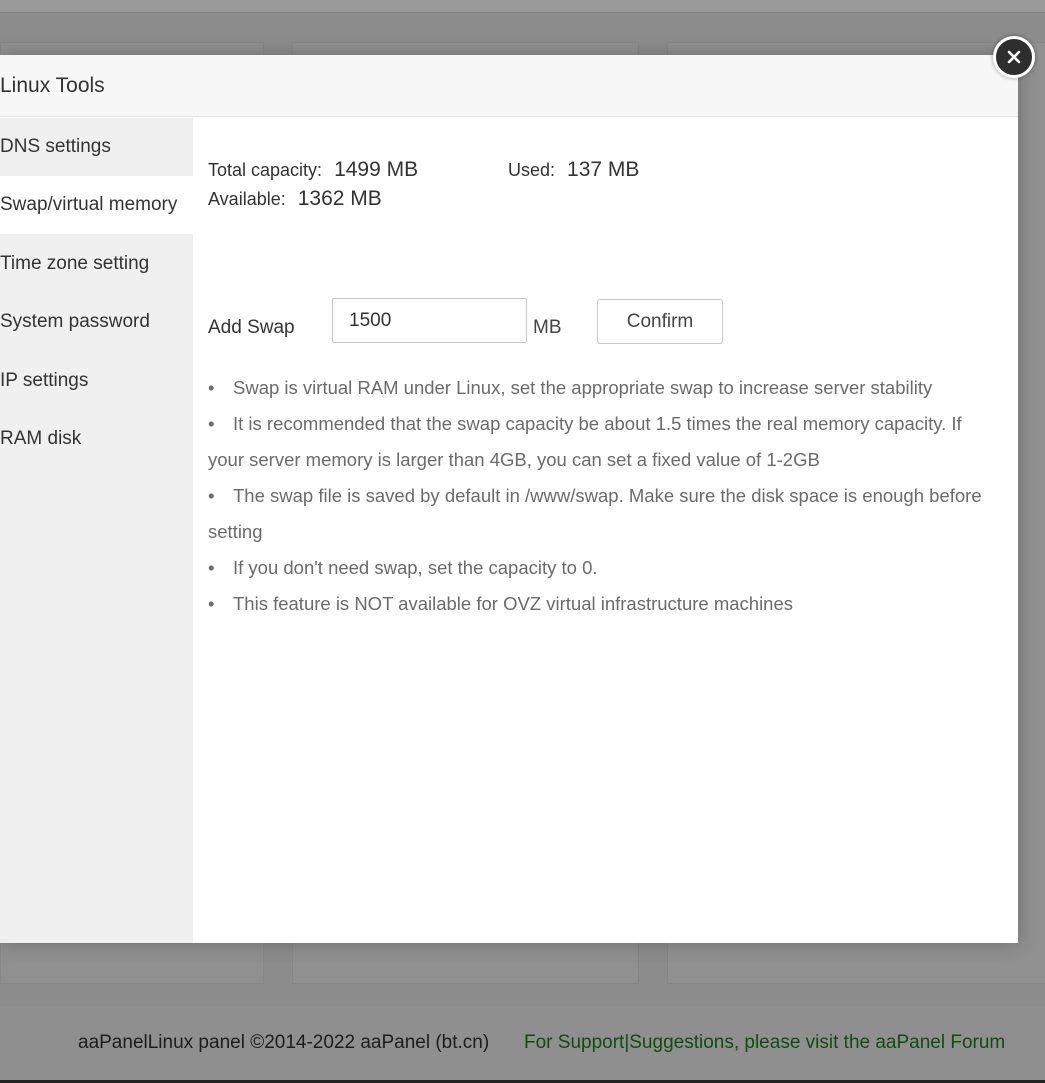 Image resolution: width=1045 pixels, height=1083 pixels. I want to click on total-capacity-label: Total capacity:, so click(265, 170).